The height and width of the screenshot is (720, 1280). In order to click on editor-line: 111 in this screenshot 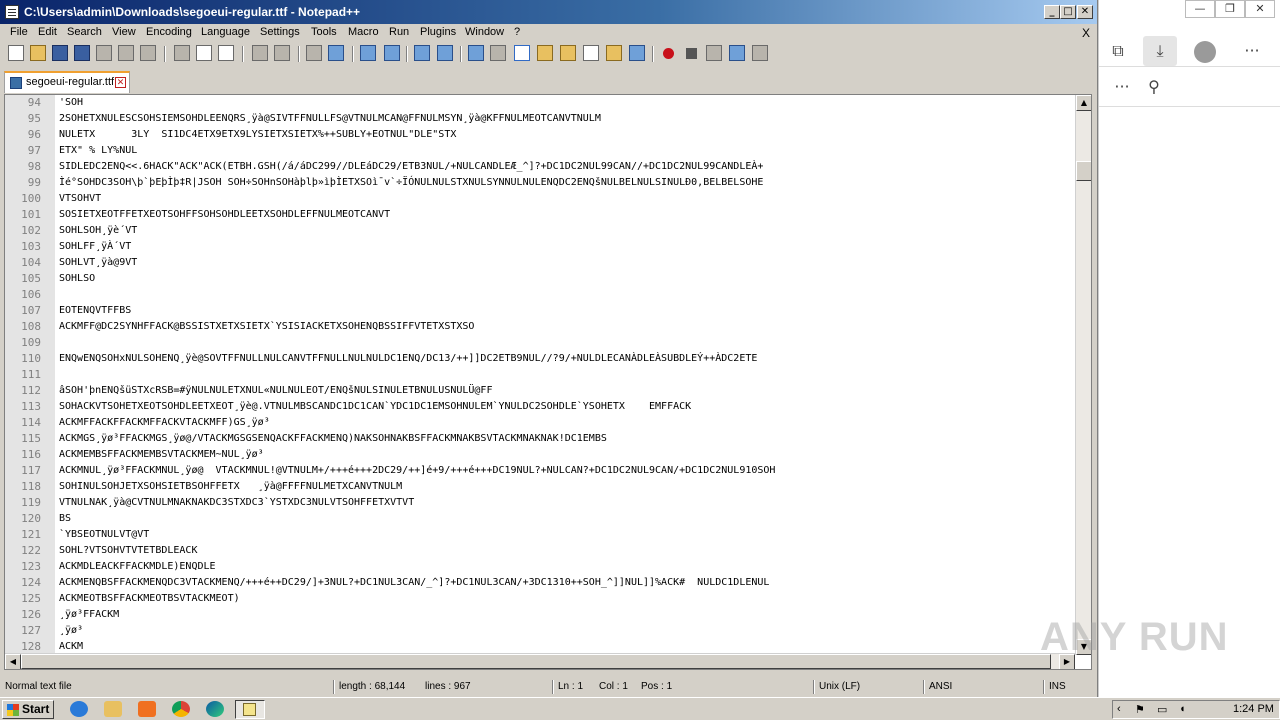, I will do `click(540, 375)`.